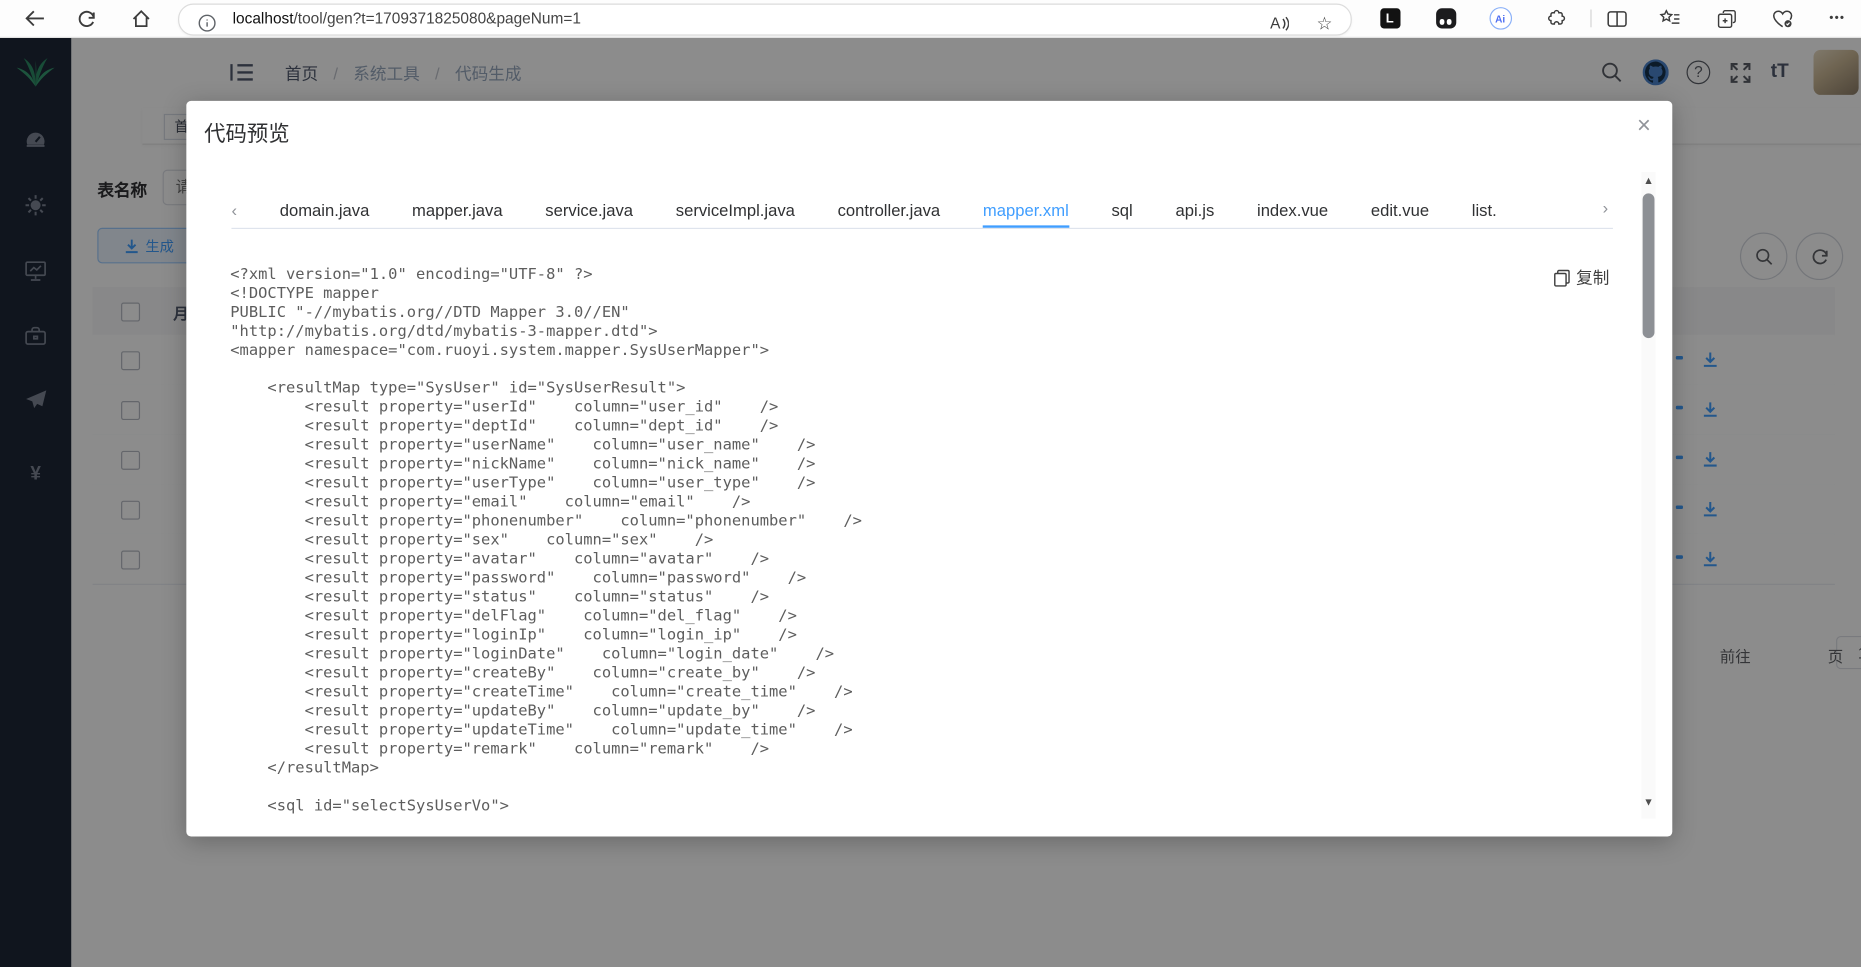 This screenshot has height=967, width=1861. Describe the element at coordinates (1400, 209) in the screenshot. I see `tab-edit.vue: edit.vue` at that location.